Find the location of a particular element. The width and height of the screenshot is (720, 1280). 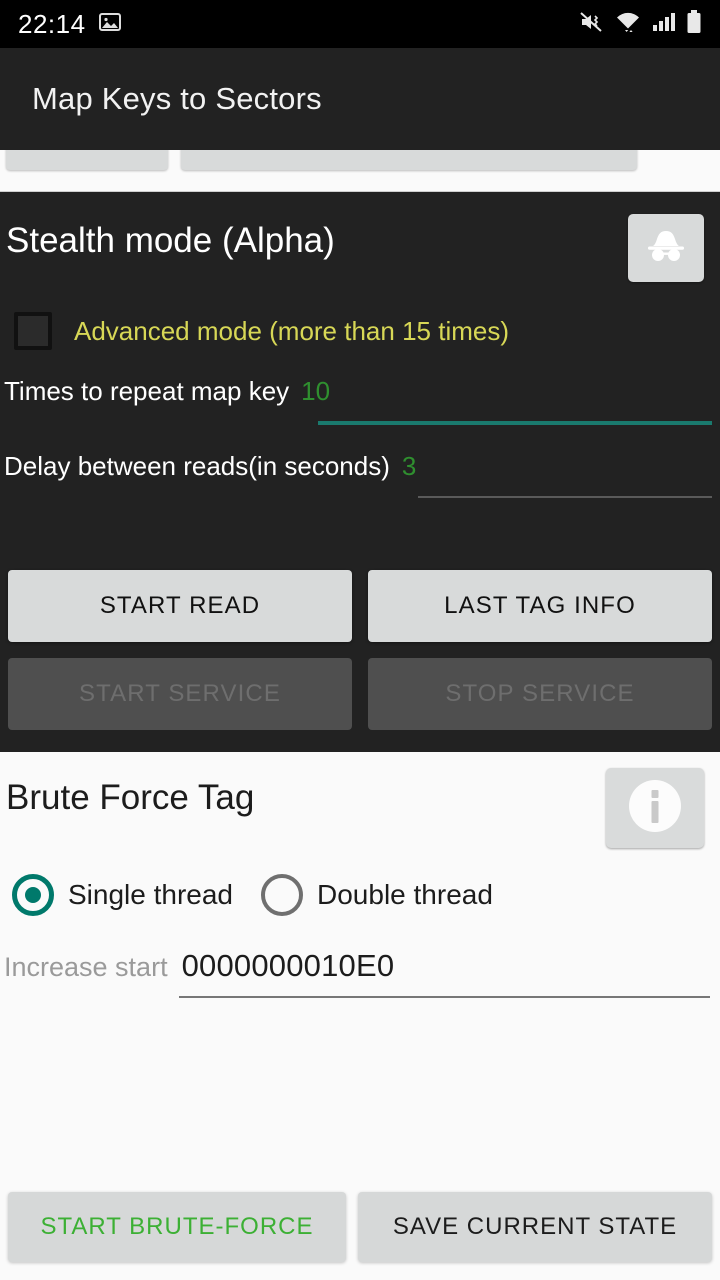

status-bar-clock: 22:14 is located at coordinates (52, 23).